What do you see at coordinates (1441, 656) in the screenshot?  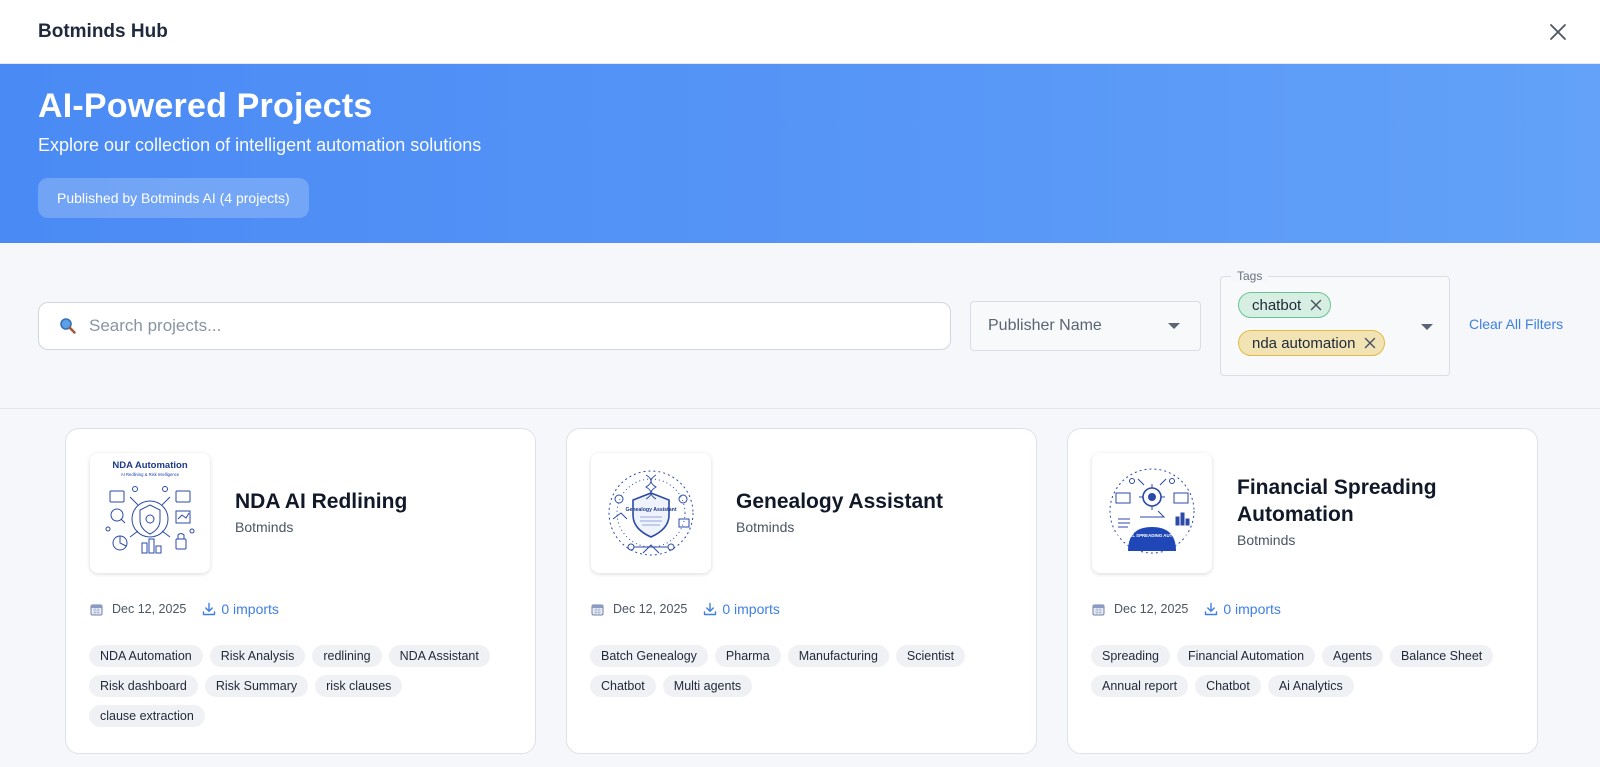 I see `project-tag: Balance Sheet` at bounding box center [1441, 656].